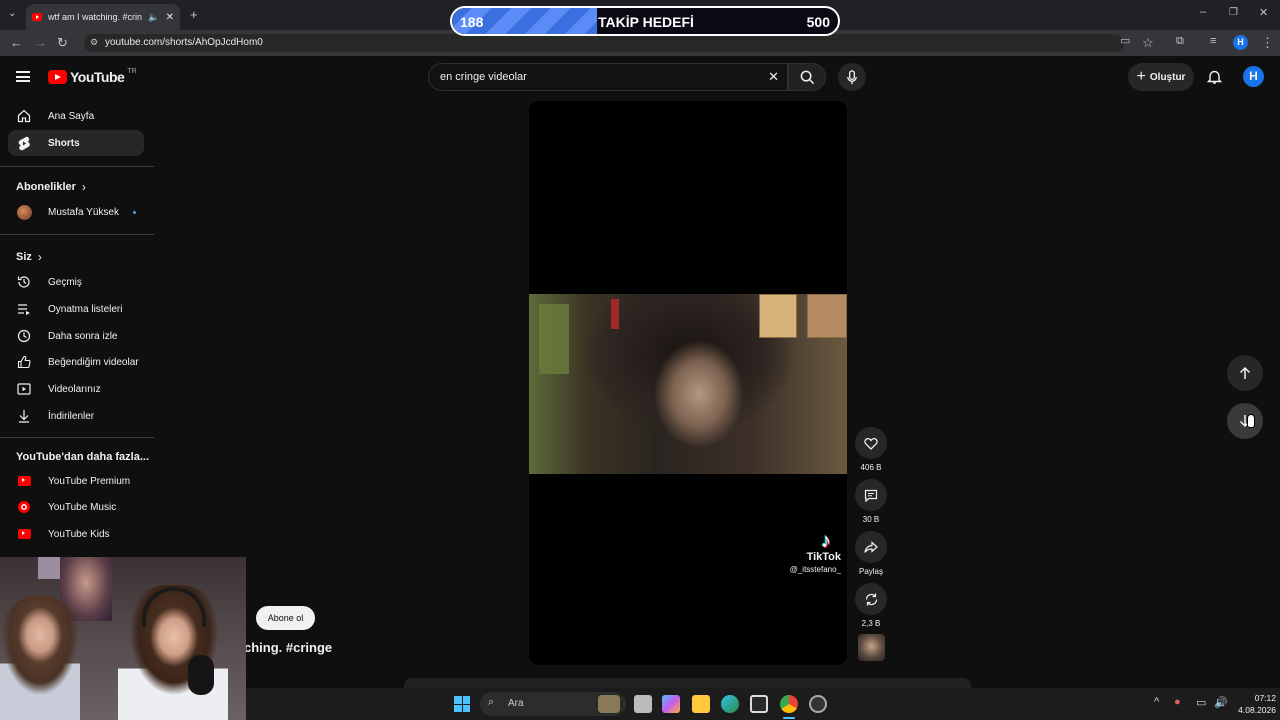 This screenshot has height=720, width=1280. I want to click on youtube-logo: YouTube TR, so click(92, 76).